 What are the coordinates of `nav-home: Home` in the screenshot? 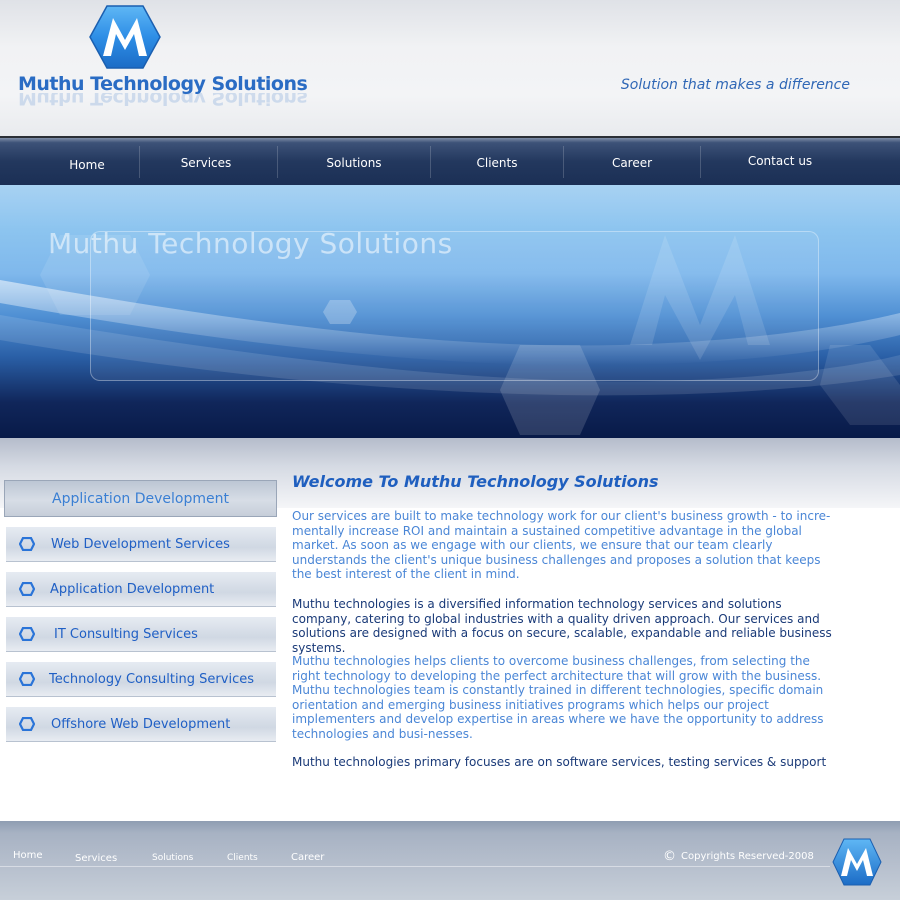 It's located at (87, 165).